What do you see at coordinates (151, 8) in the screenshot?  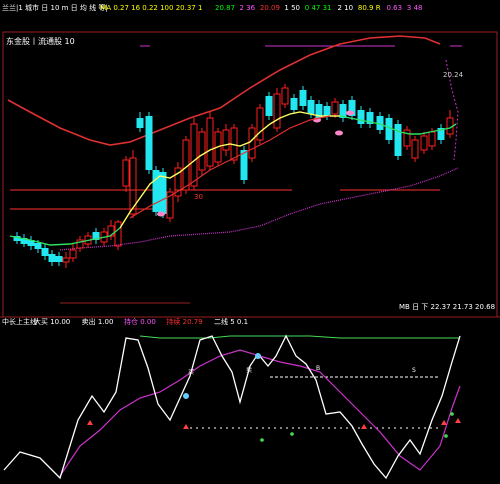 I see `top-bar-segment: MA 0.27 16 0.22 100 20.37 1` at bounding box center [151, 8].